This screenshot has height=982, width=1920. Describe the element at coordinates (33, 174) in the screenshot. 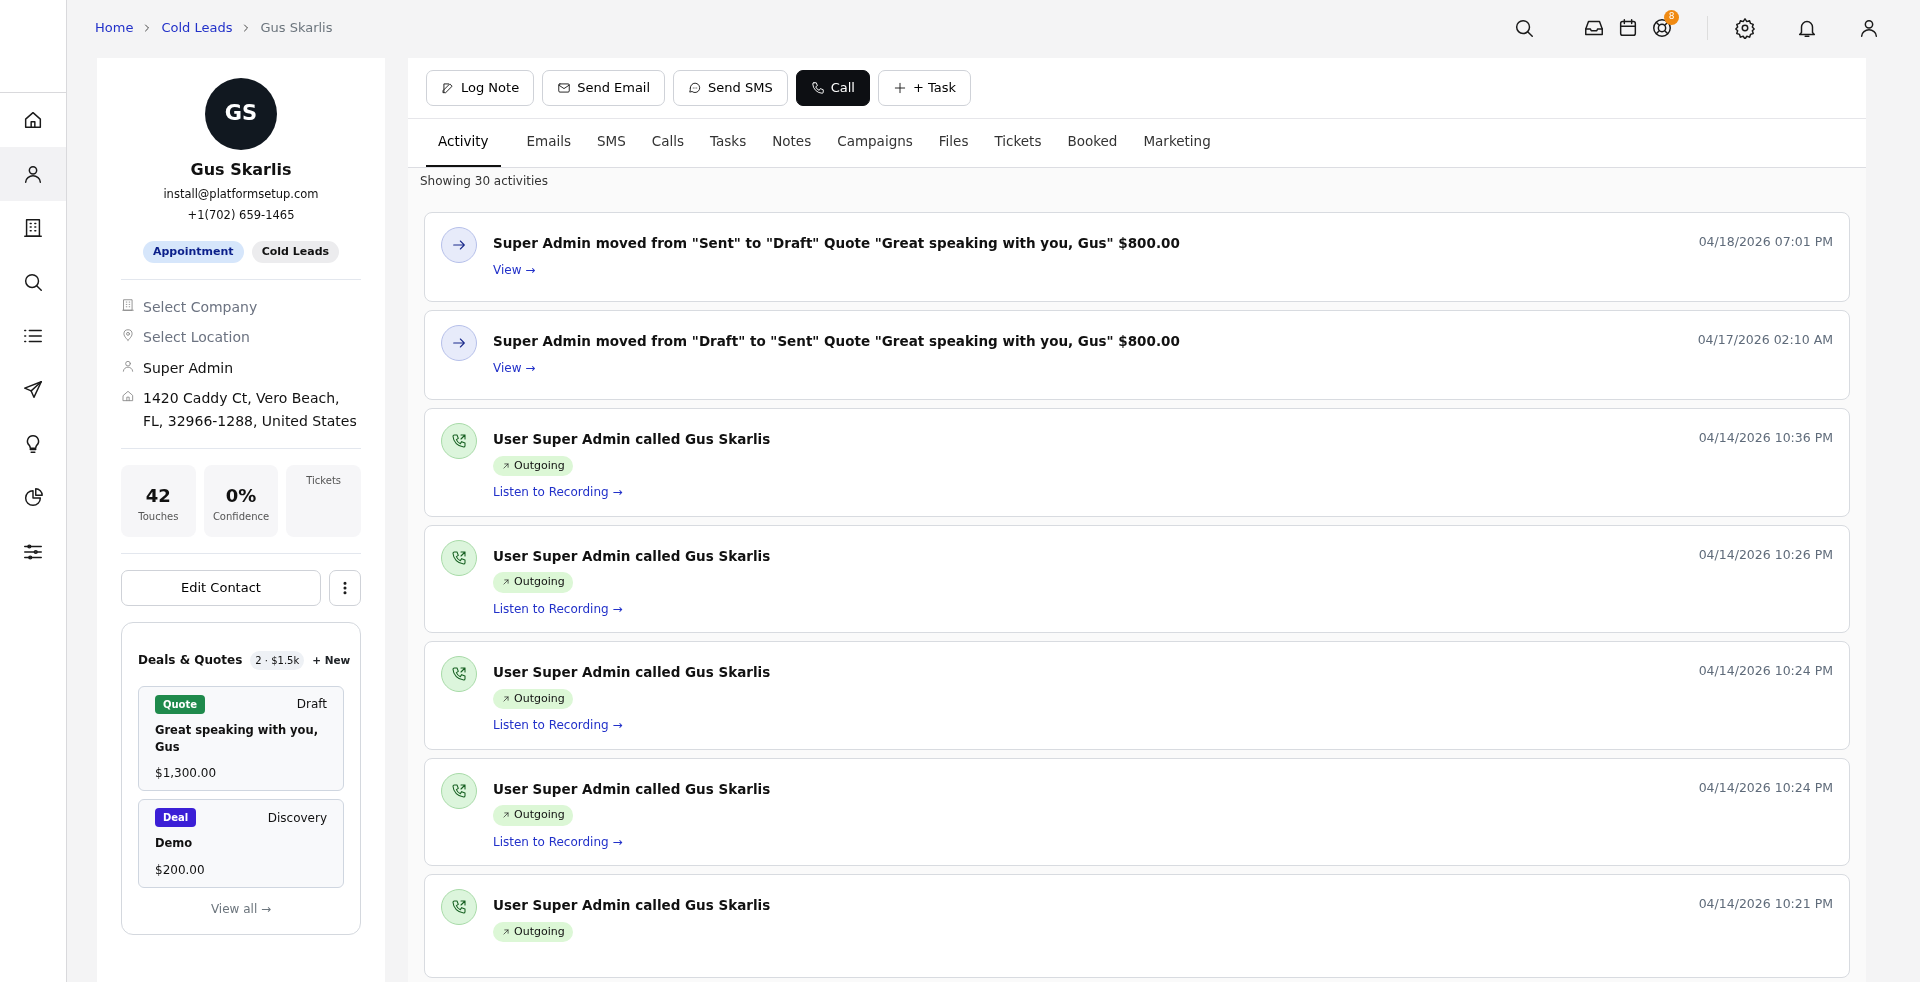

I see `contacts-icon` at that location.